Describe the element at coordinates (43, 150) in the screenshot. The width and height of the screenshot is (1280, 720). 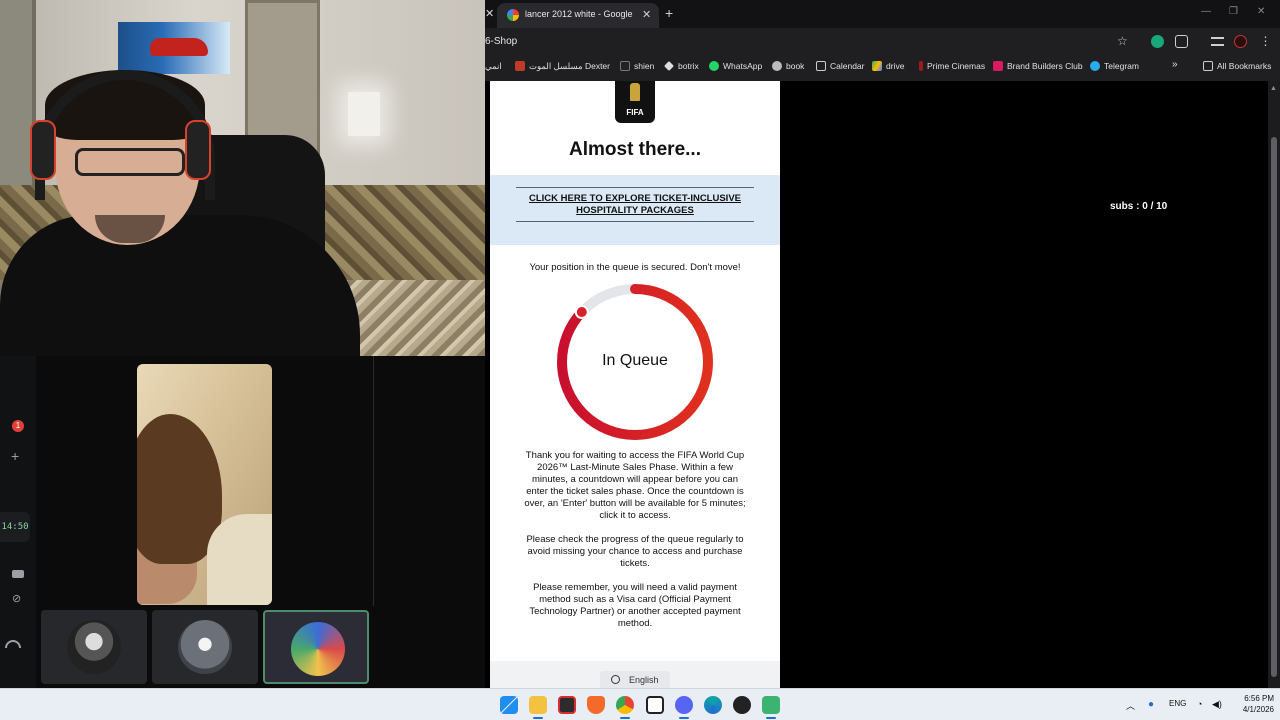
I see `headset-ear-left` at that location.